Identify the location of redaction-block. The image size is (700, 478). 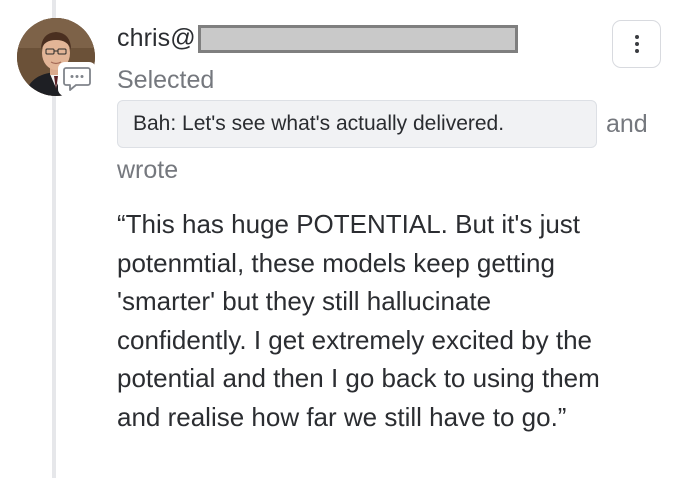
(357, 38).